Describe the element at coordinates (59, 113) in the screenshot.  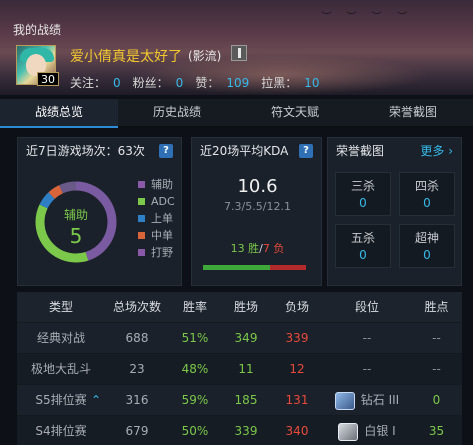
I see `tab-overview: 战绩总览` at that location.